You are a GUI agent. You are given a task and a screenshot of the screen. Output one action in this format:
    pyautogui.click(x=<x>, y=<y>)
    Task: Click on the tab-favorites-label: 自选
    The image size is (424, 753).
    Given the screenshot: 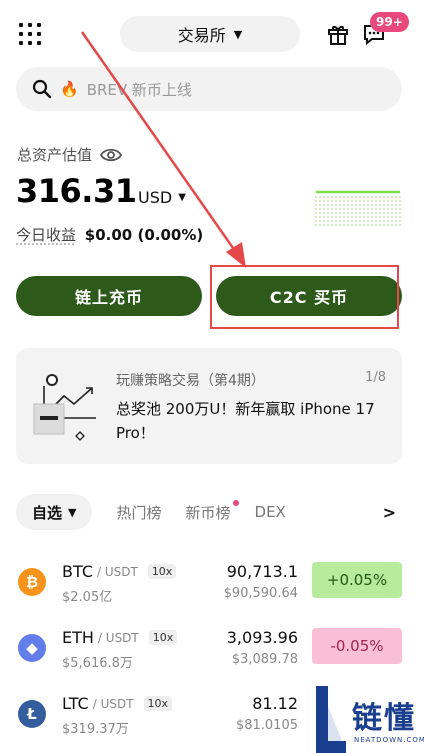 What is the action you would take?
    pyautogui.click(x=47, y=512)
    